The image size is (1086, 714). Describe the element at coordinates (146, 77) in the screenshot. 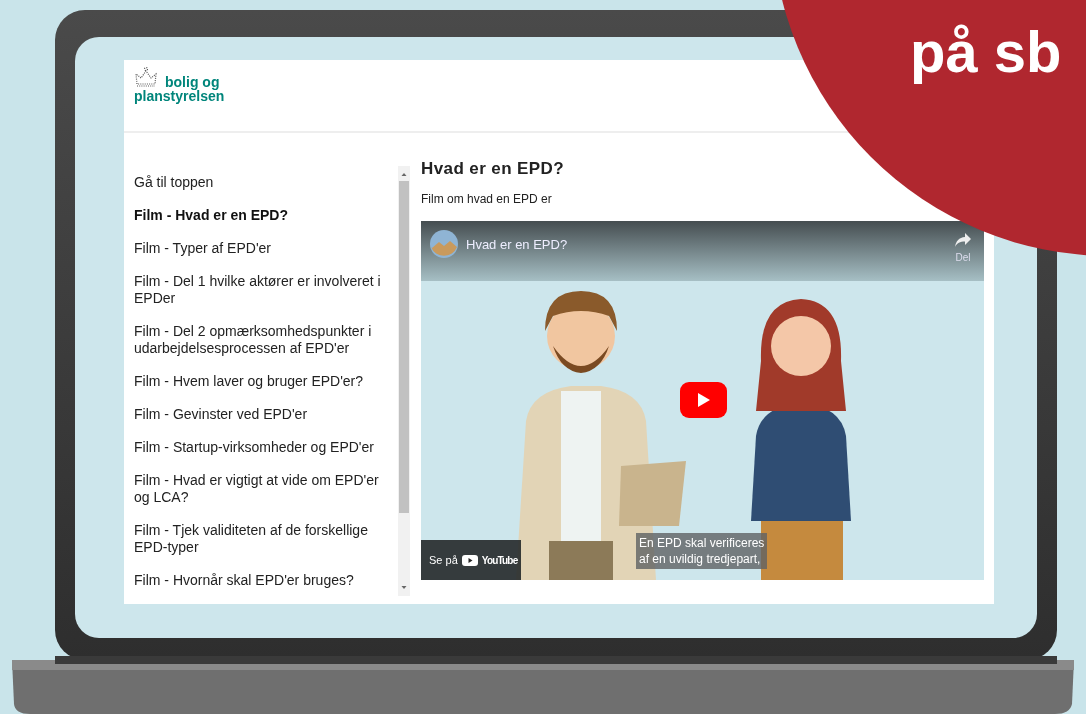

I see `crown-icon` at that location.